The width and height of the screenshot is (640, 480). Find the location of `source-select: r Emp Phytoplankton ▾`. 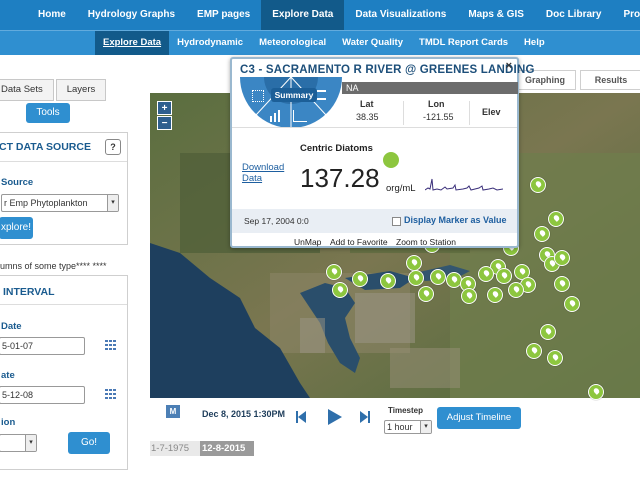

source-select: r Emp Phytoplankton ▾ is located at coordinates (60, 203).